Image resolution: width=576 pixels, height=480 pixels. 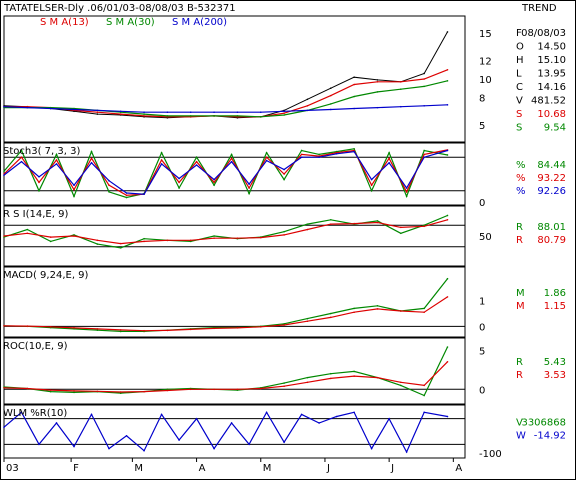 What do you see at coordinates (41, 151) in the screenshot?
I see `panel-title: Stoch3( 7, 3, 3)` at bounding box center [41, 151].